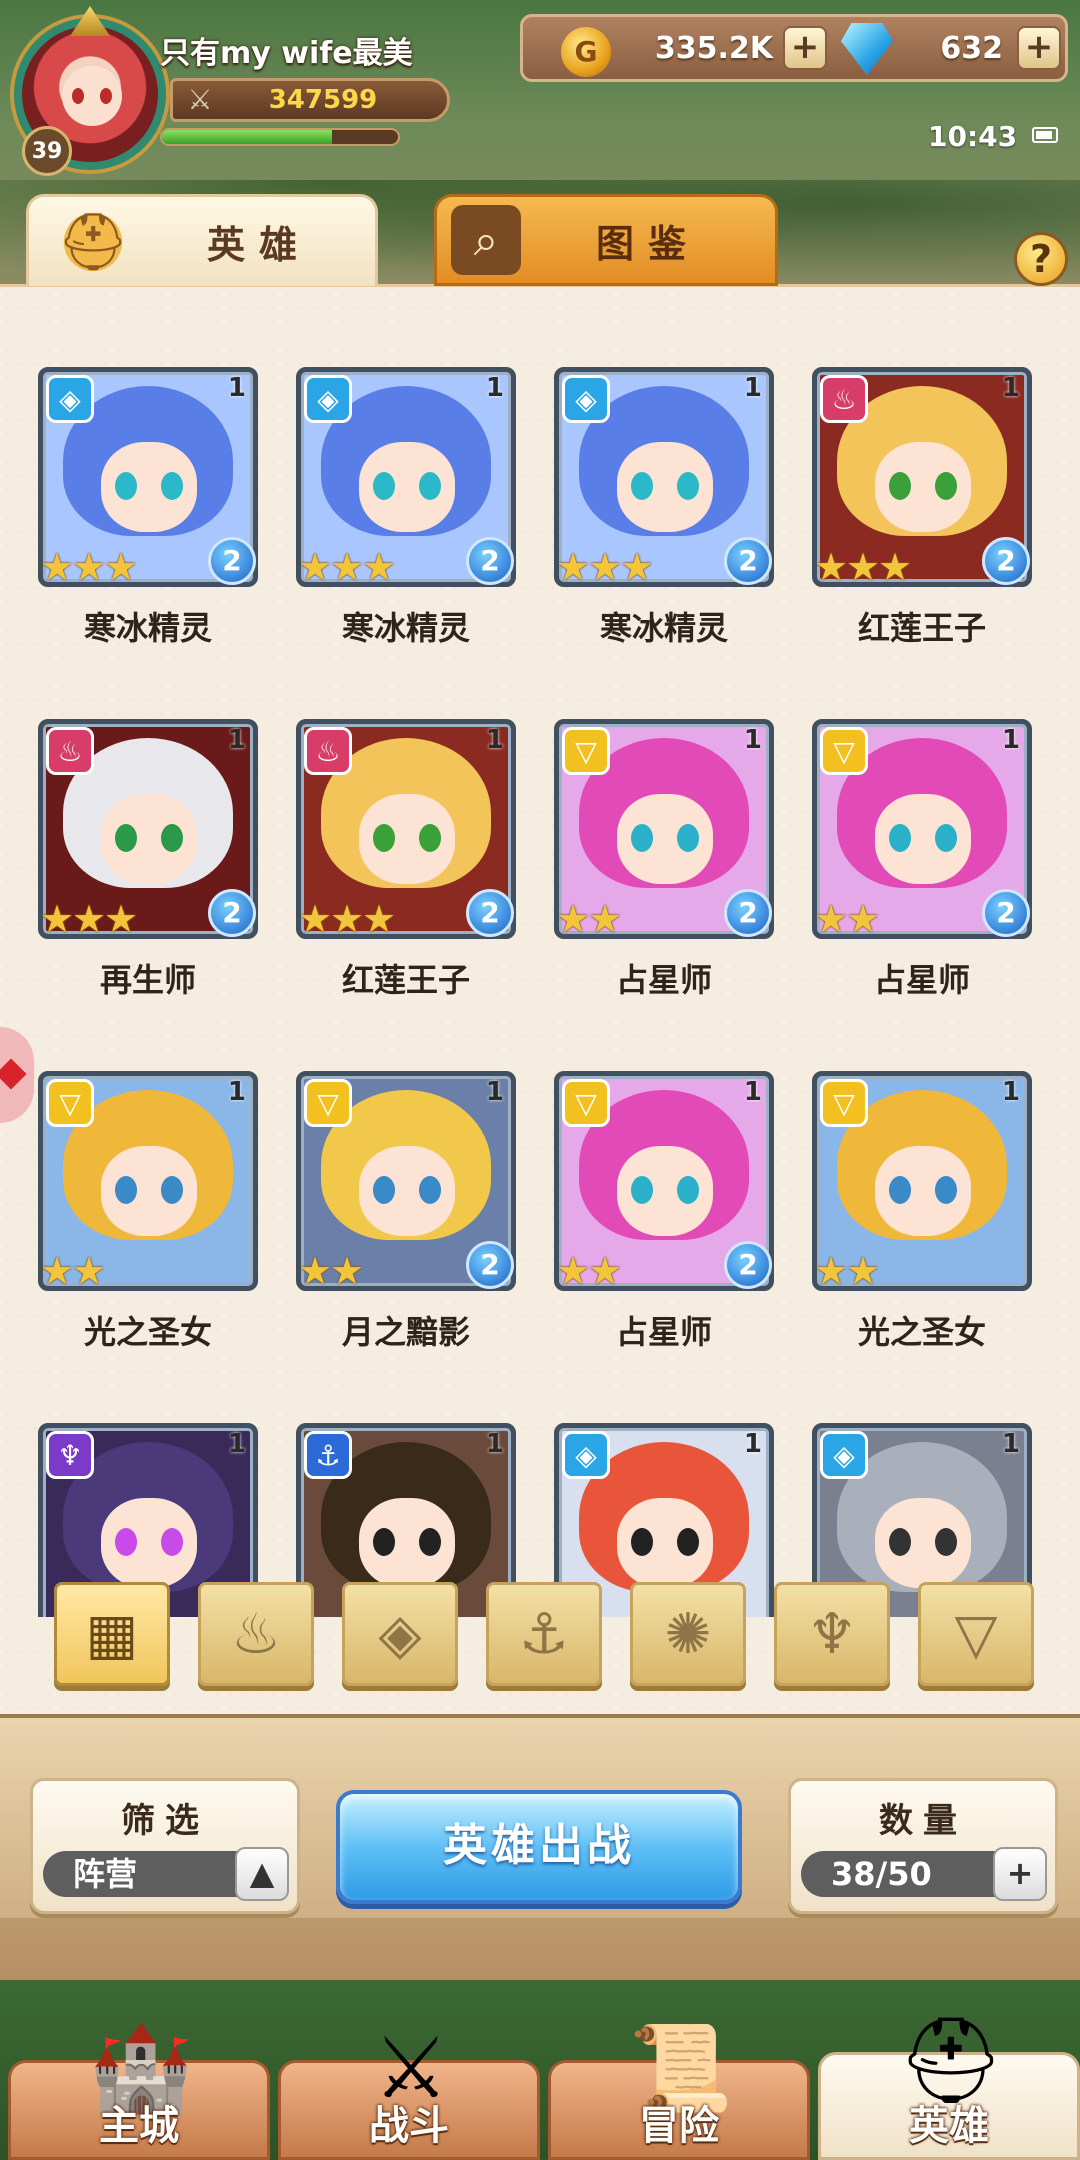 The height and width of the screenshot is (2160, 1080). What do you see at coordinates (486, 240) in the screenshot?
I see `magnifier-icon: ⌕` at bounding box center [486, 240].